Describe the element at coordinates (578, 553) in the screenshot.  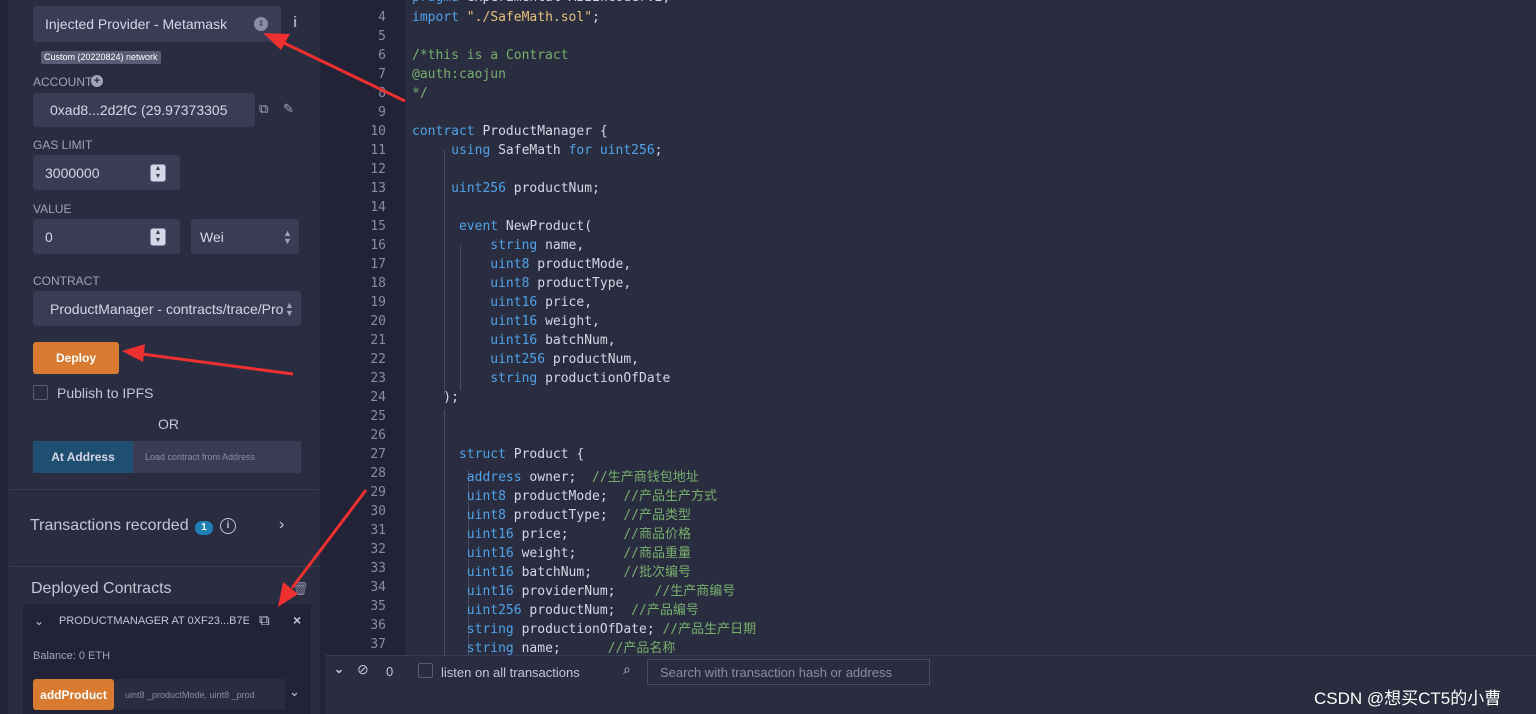
I see `code-line: uint16 weight; //商品重量` at that location.